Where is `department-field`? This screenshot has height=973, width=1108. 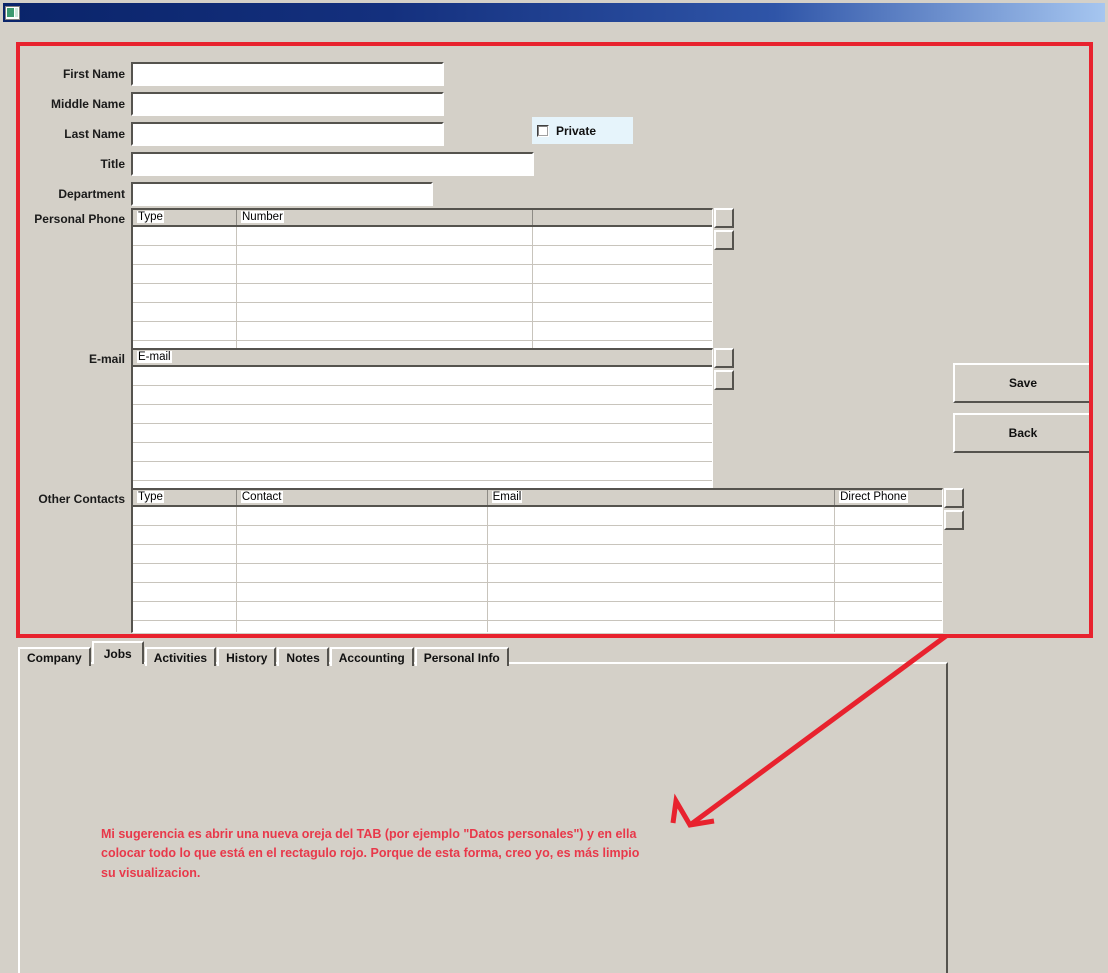 department-field is located at coordinates (282, 194).